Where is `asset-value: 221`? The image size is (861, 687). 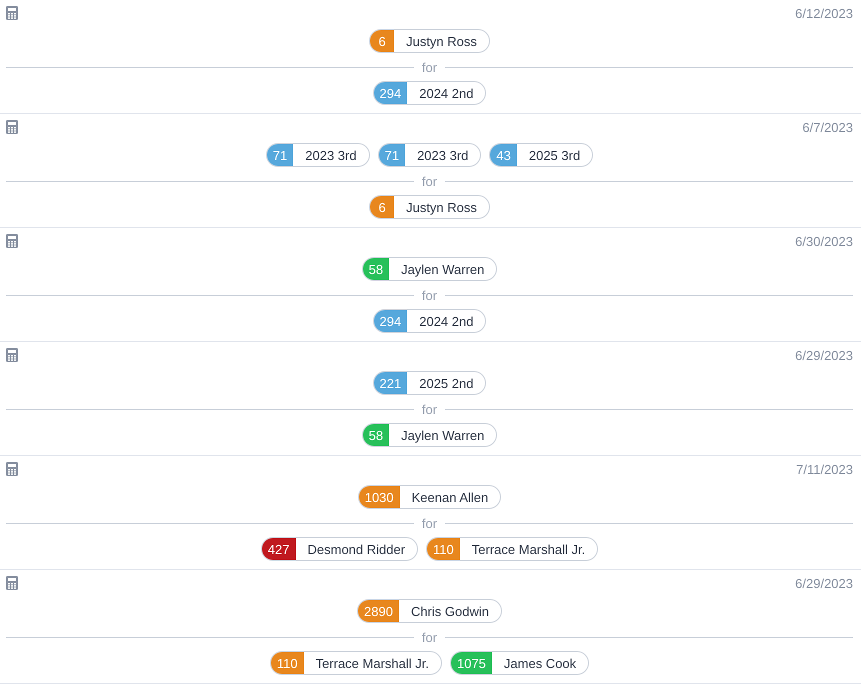 asset-value: 221 is located at coordinates (391, 383).